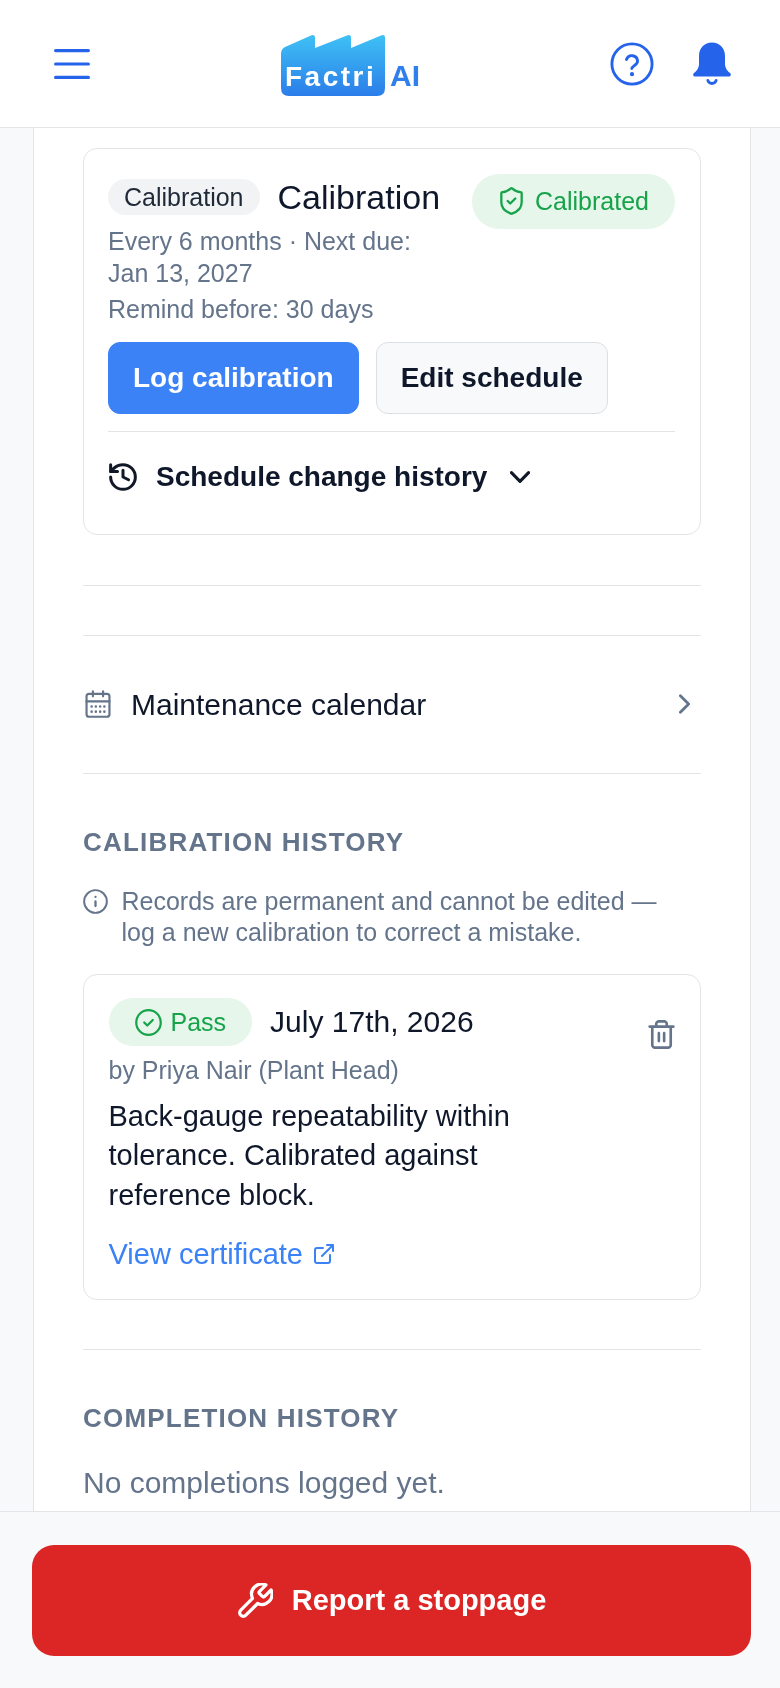 The width and height of the screenshot is (780, 1688). What do you see at coordinates (254, 1070) in the screenshot?
I see `record-author: by Priya Nair (Plant Head)` at bounding box center [254, 1070].